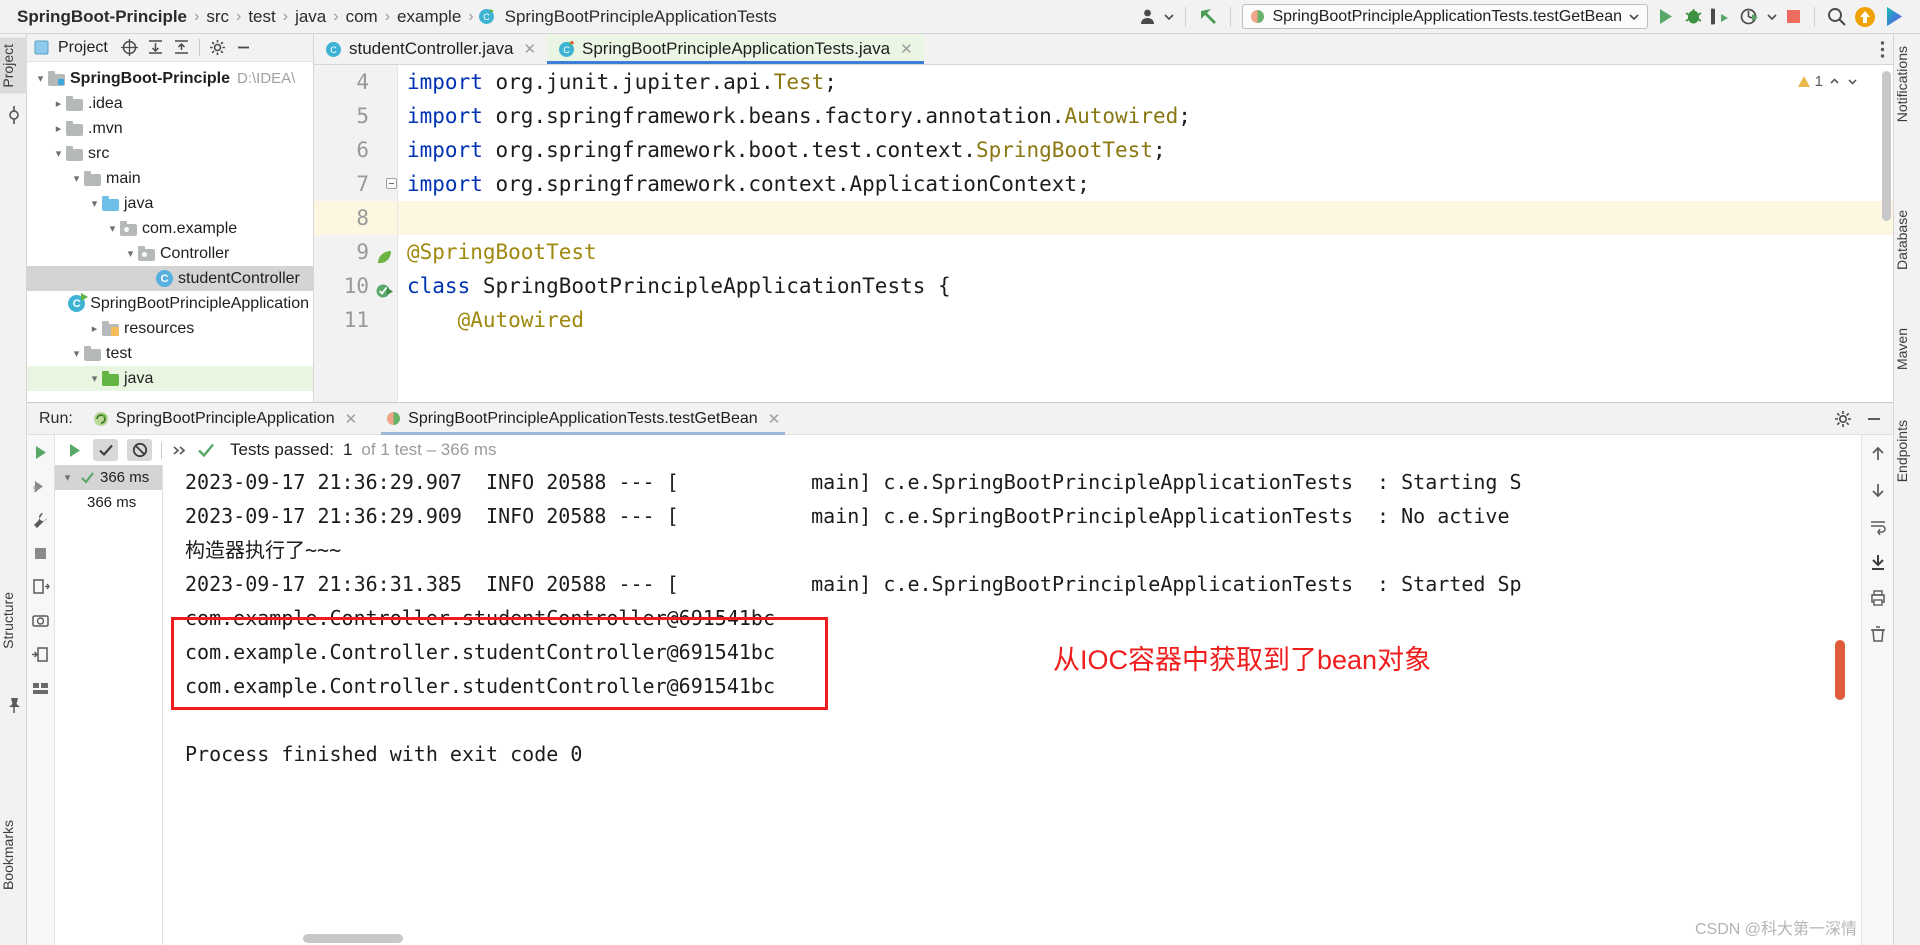 Image resolution: width=1920 pixels, height=945 pixels. I want to click on gutter-line: 9, so click(355, 252).